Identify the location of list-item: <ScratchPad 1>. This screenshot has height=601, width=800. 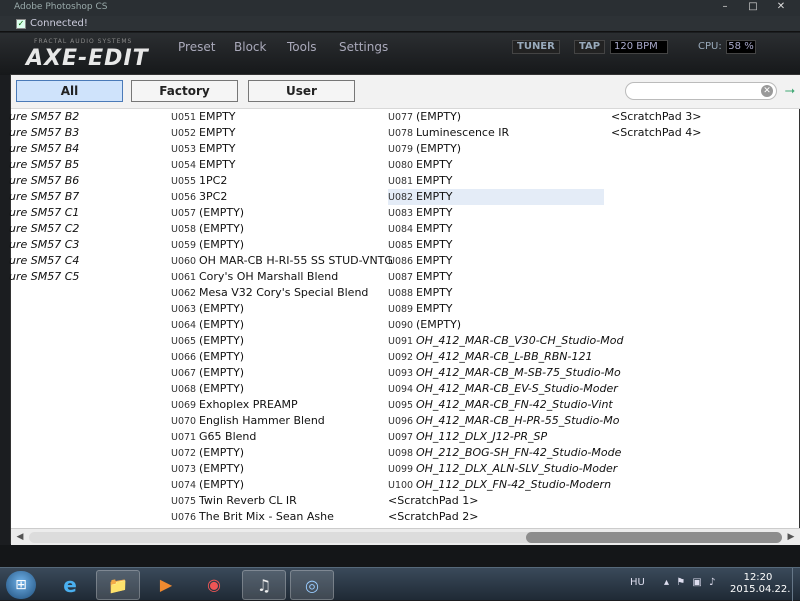
(496, 501).